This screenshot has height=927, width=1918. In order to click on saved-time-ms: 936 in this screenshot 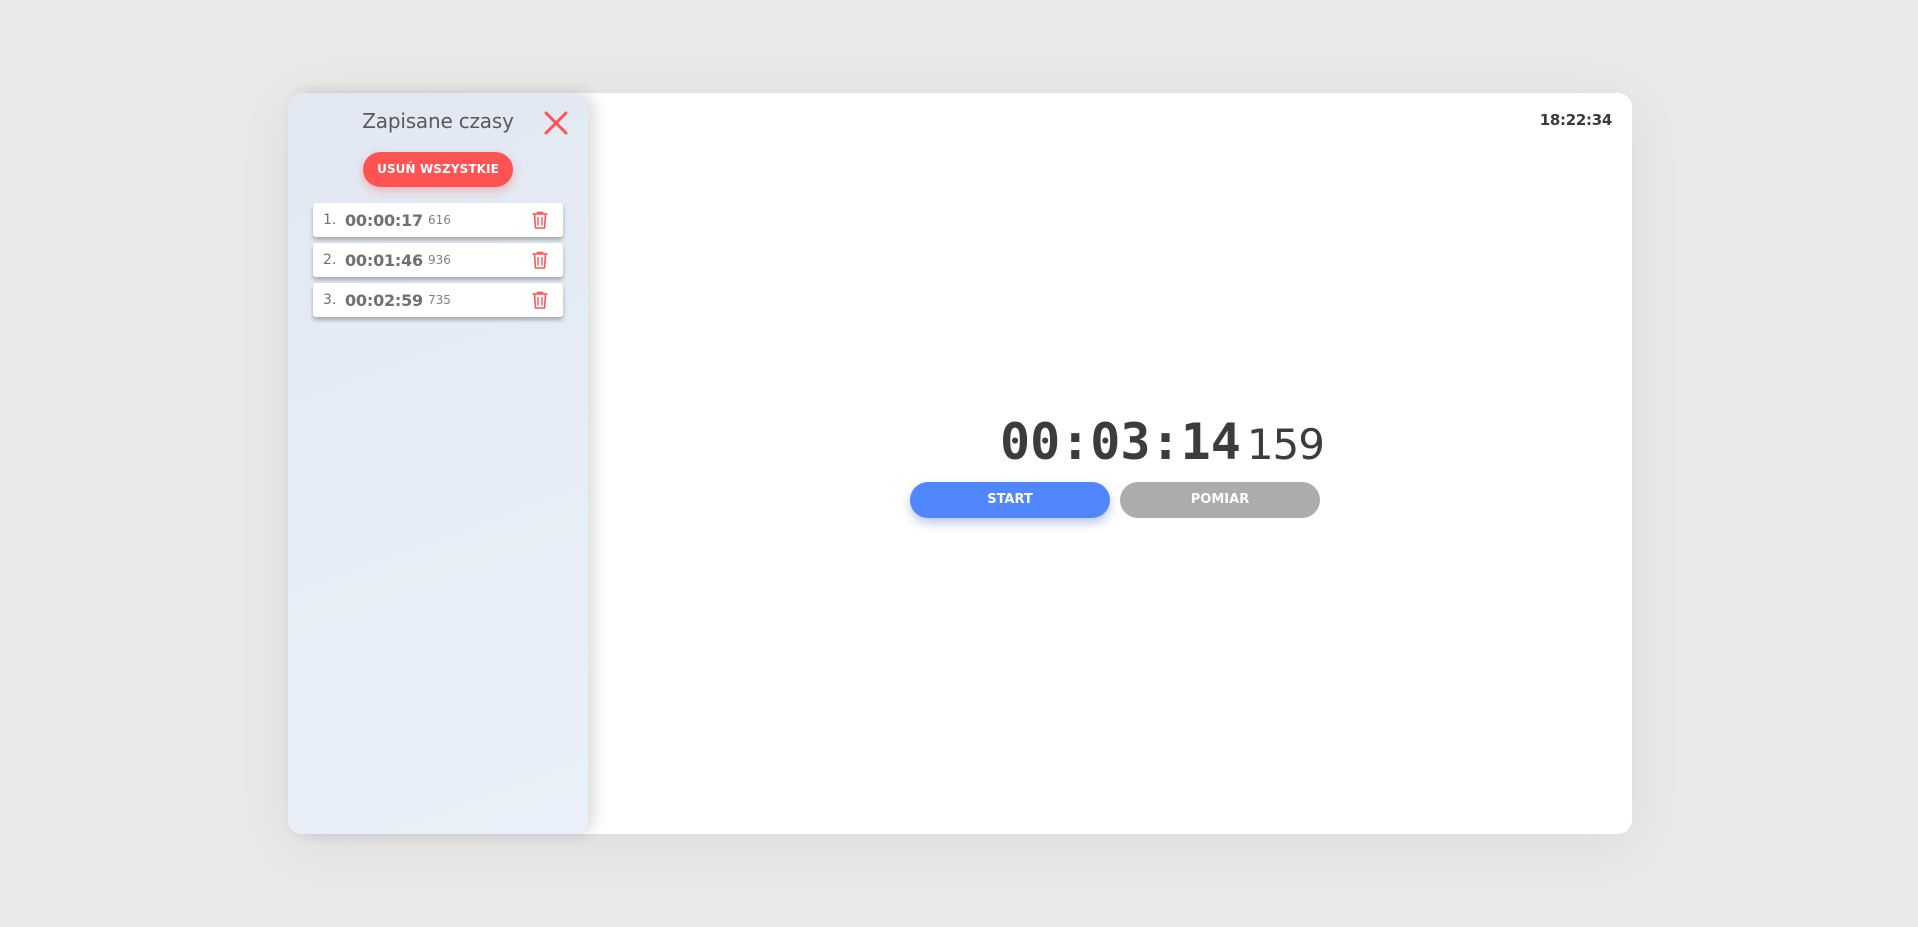, I will do `click(439, 260)`.